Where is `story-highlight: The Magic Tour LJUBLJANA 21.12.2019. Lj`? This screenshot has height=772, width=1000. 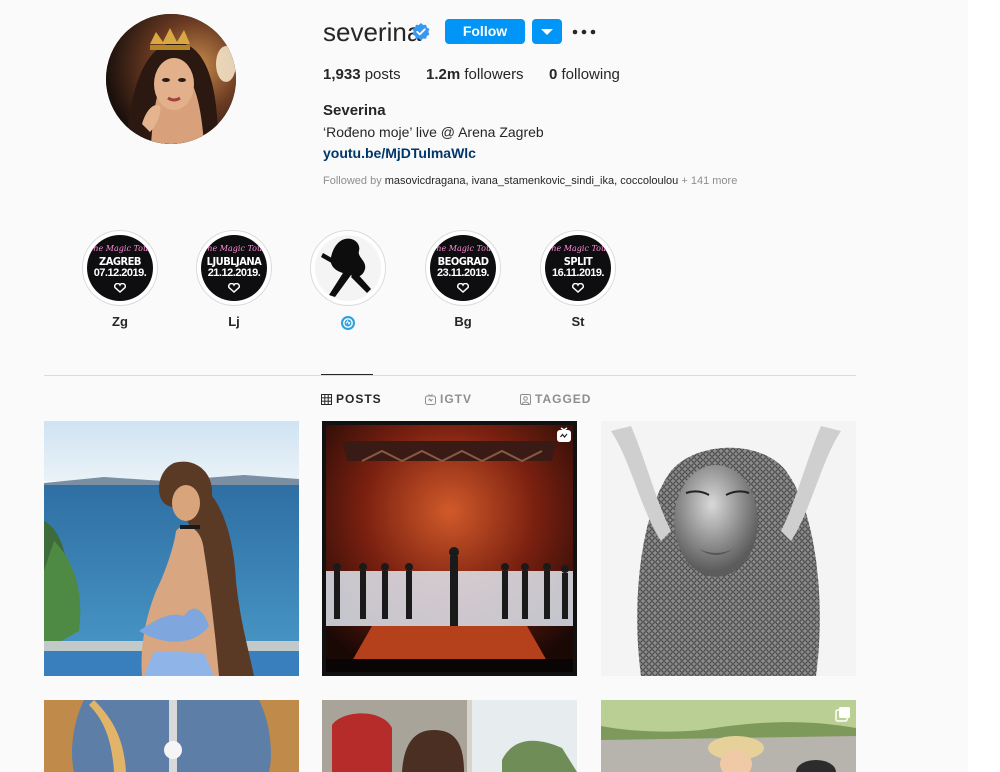 story-highlight: The Magic Tour LJUBLJANA 21.12.2019. Lj is located at coordinates (234, 279).